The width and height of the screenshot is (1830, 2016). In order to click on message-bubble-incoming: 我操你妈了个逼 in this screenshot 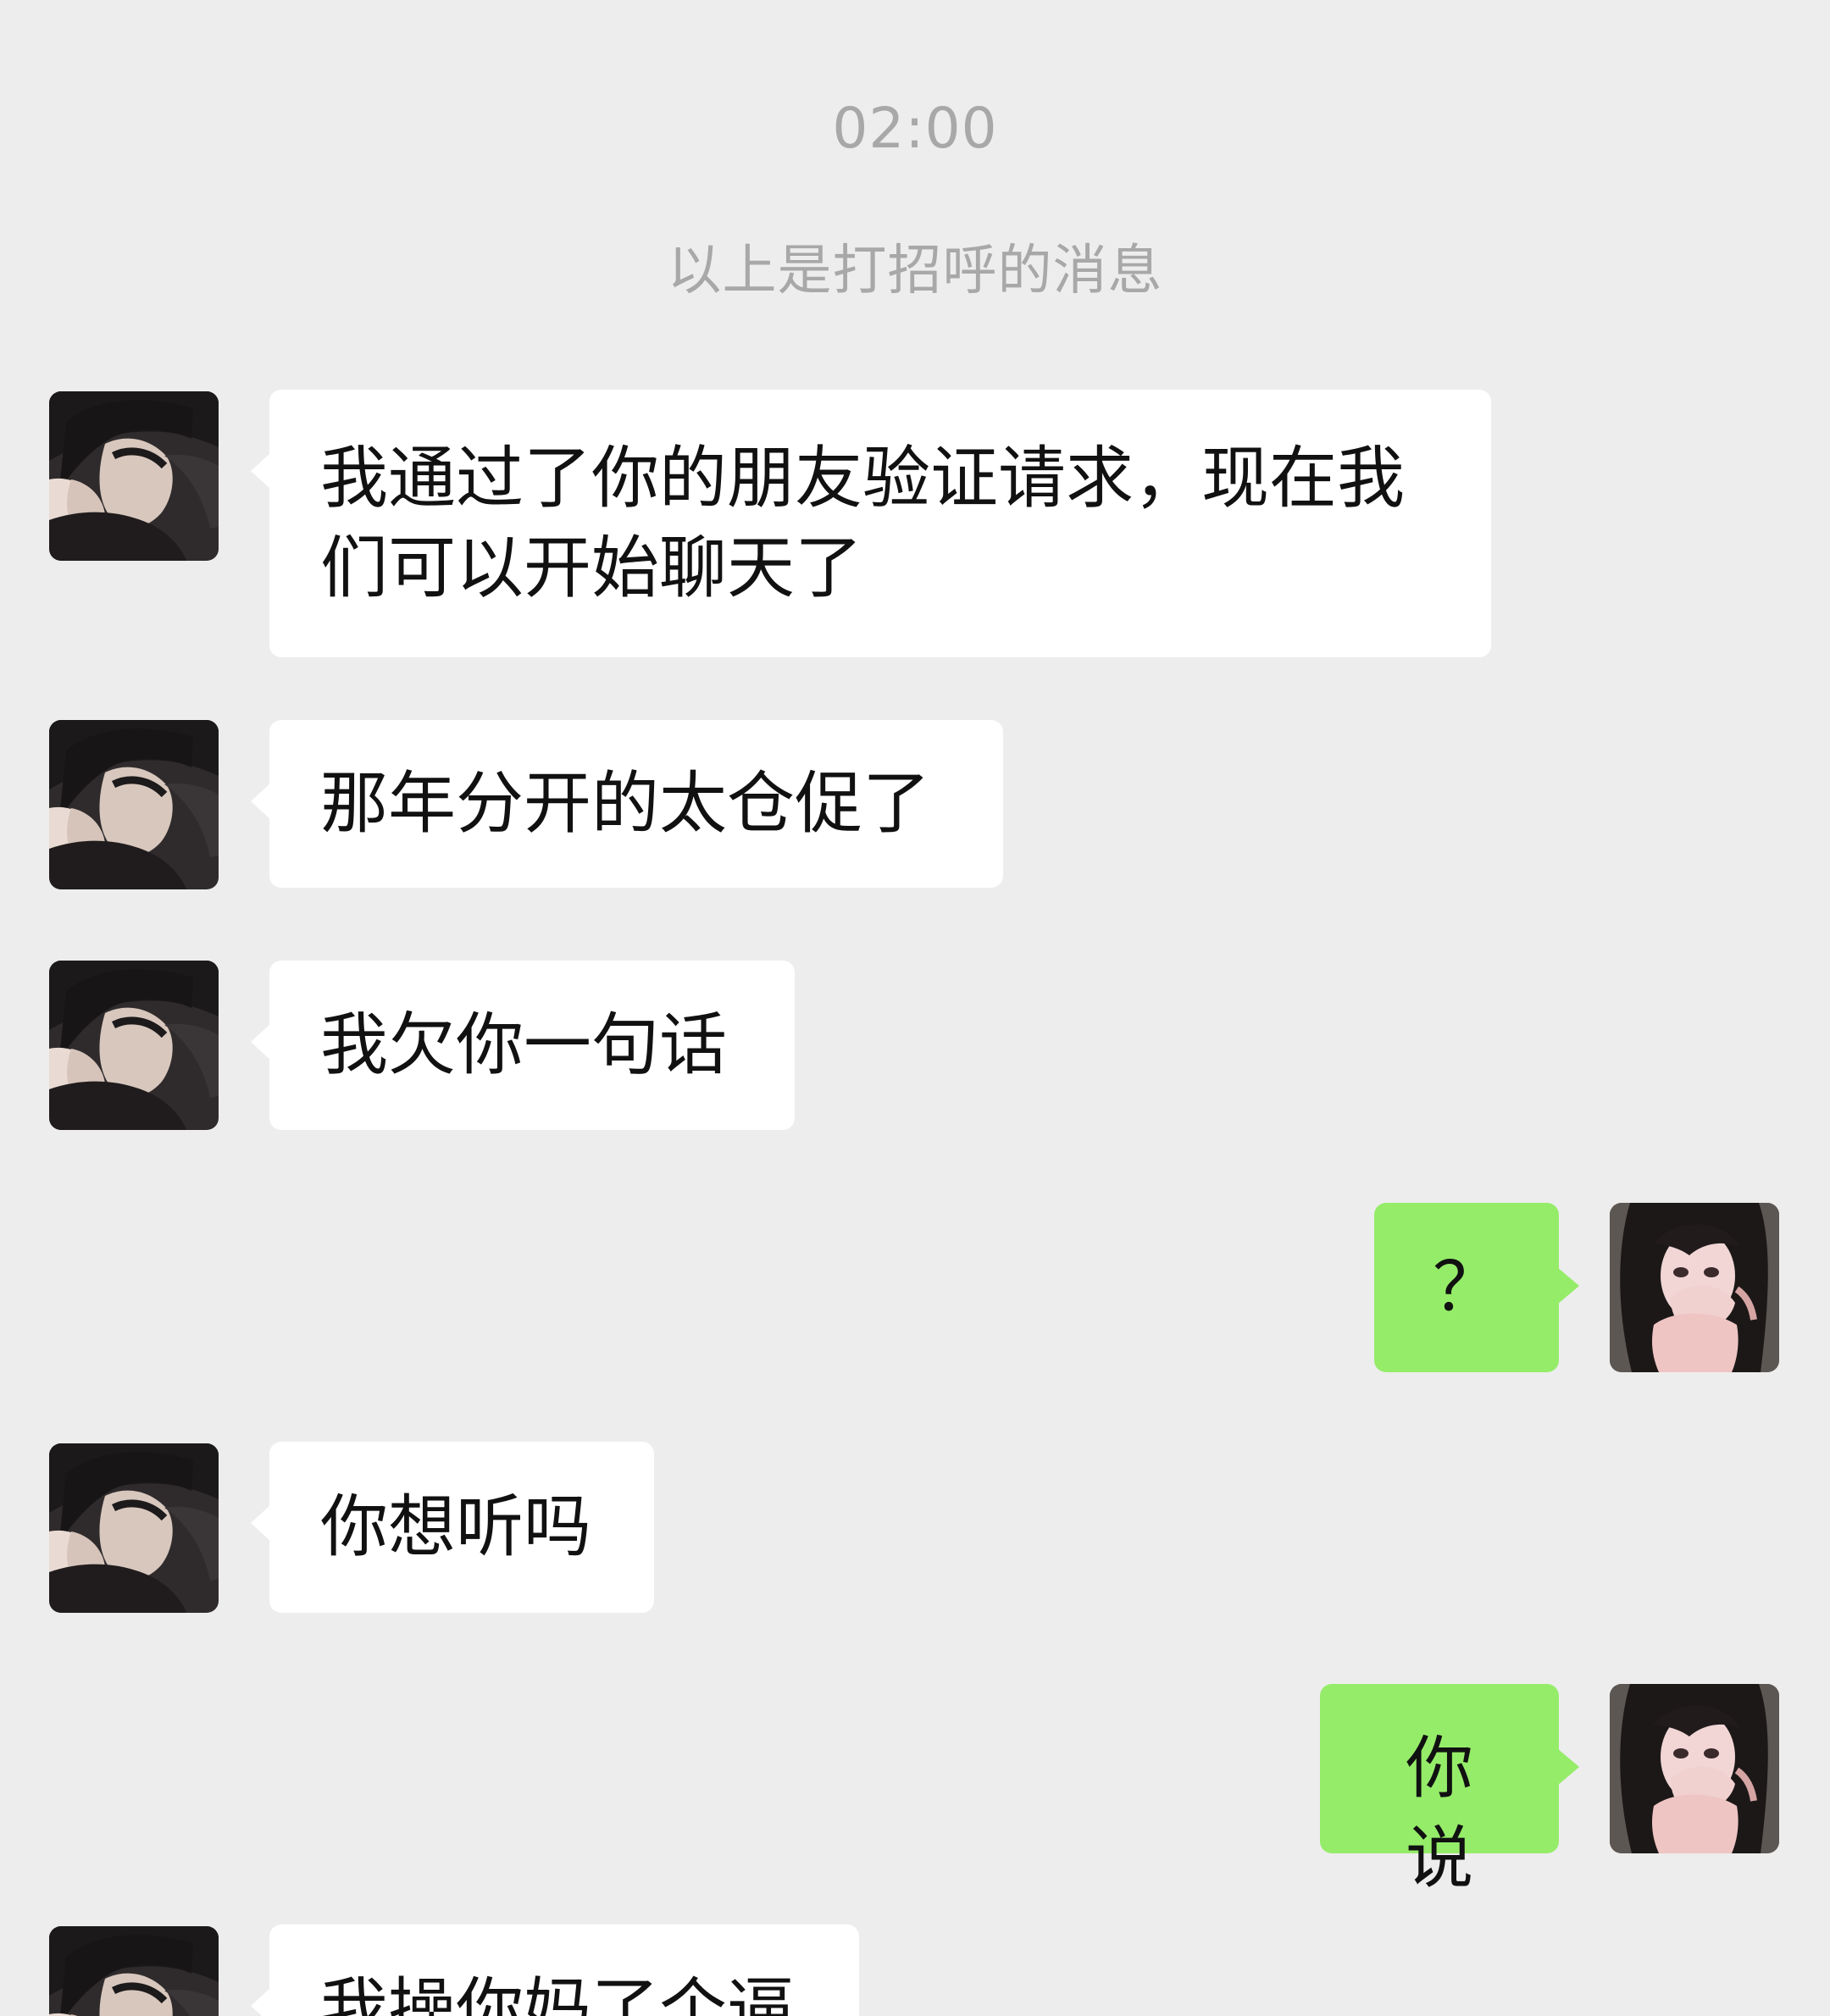, I will do `click(555, 1970)`.